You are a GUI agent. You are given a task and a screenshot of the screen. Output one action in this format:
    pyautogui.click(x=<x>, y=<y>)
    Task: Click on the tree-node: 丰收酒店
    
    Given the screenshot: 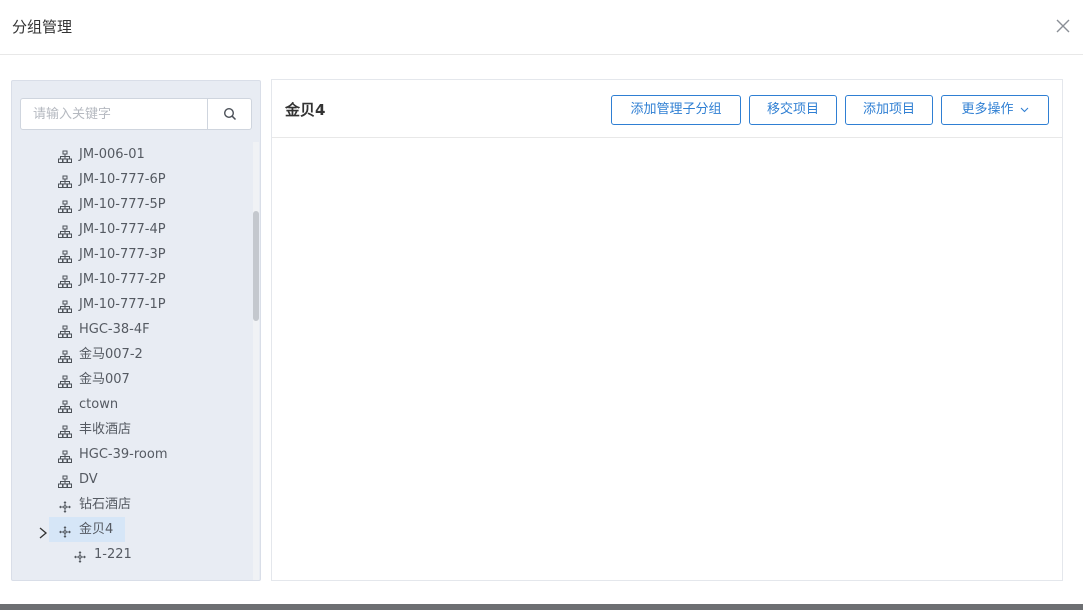 What is the action you would take?
    pyautogui.click(x=132, y=429)
    